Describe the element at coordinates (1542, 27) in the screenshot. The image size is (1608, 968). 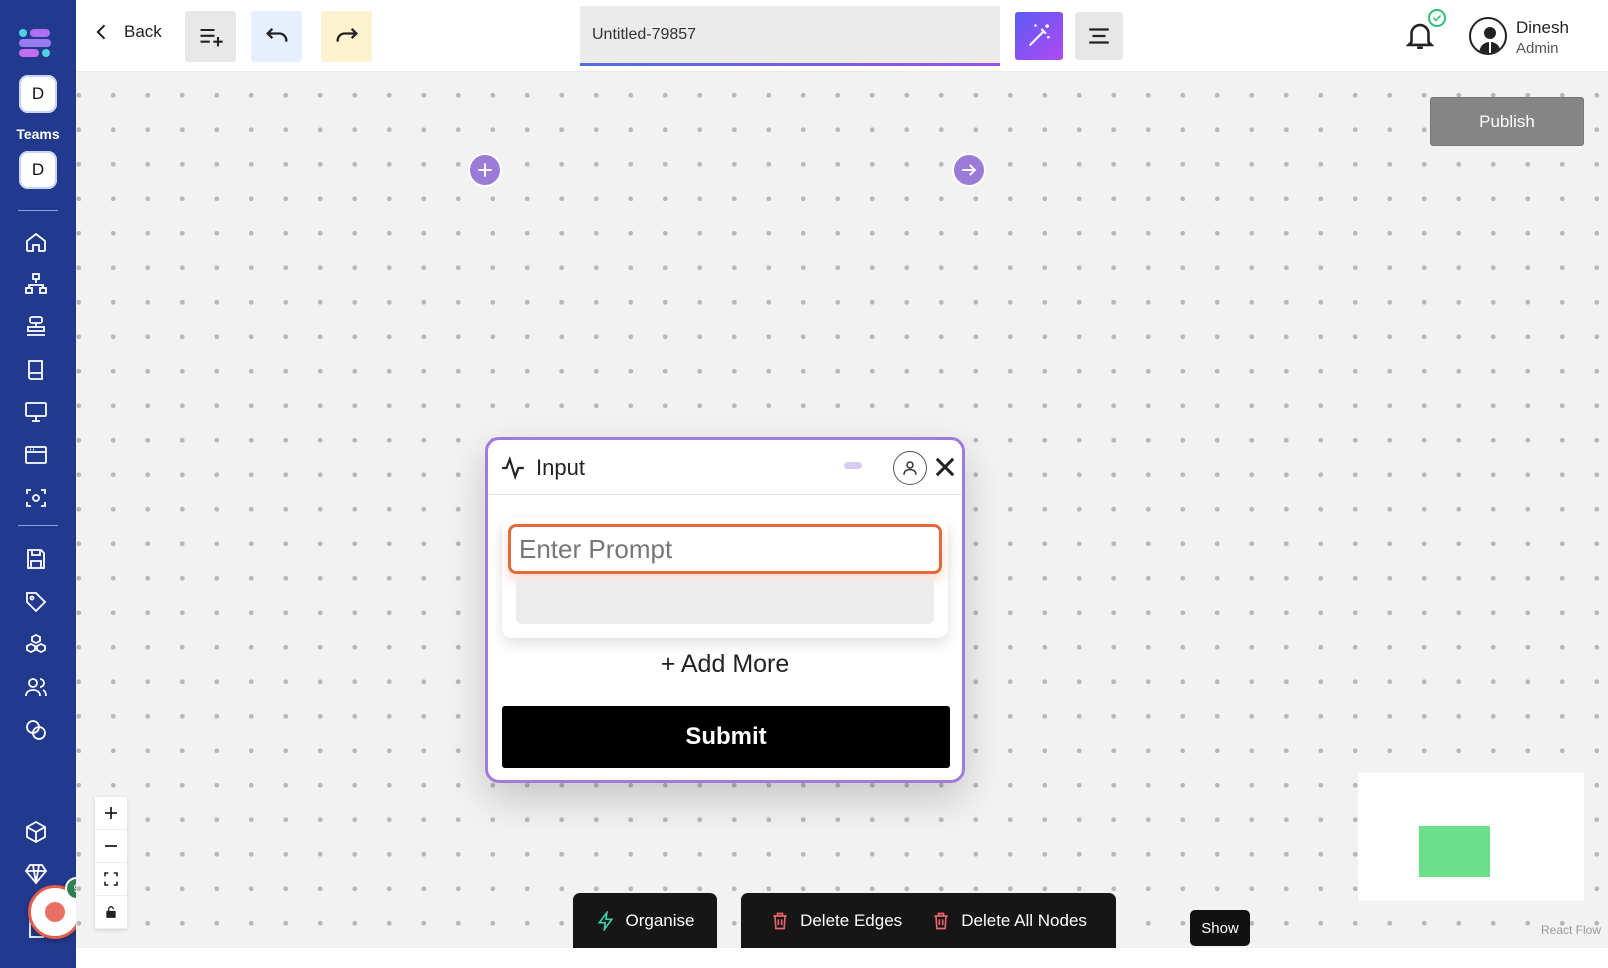
I see `user-name: Dinesh` at that location.